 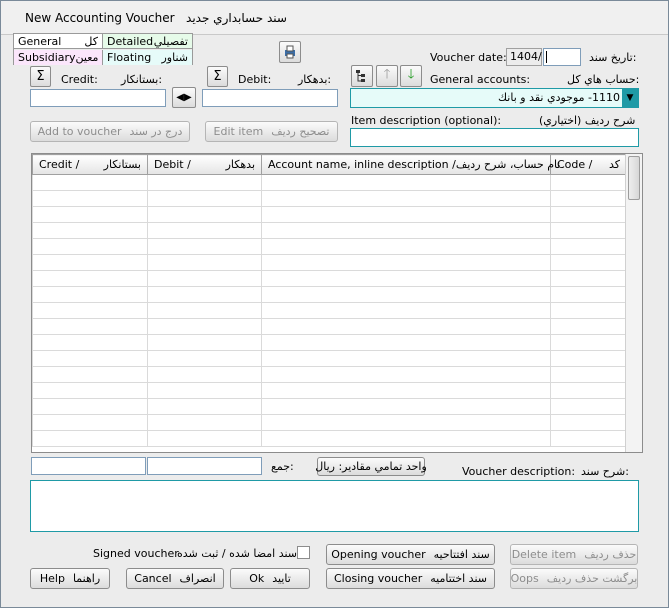 I want to click on move-up-button: 🡑, so click(x=387, y=76).